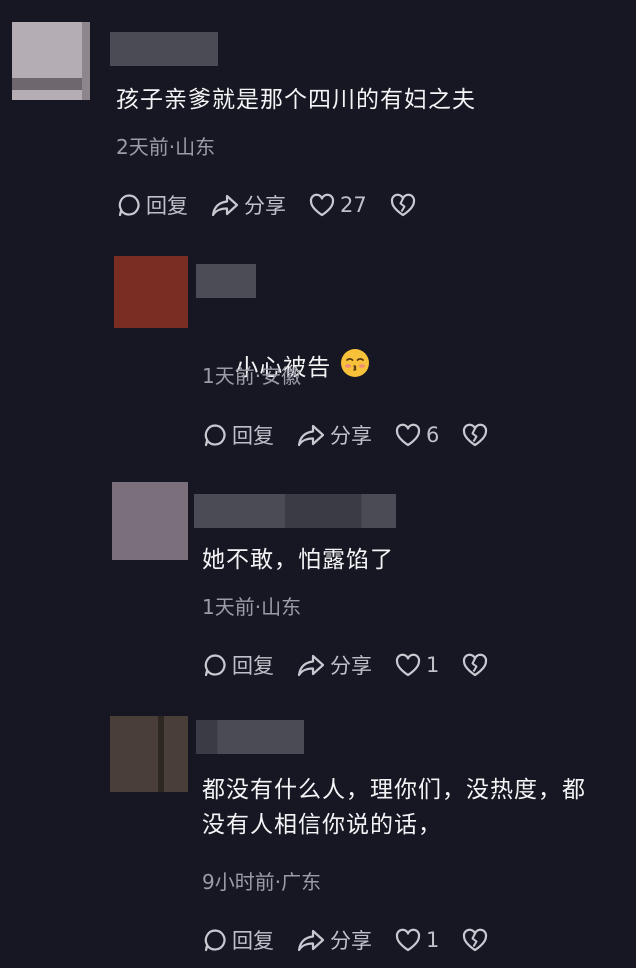 The image size is (636, 968). Describe the element at coordinates (296, 100) in the screenshot. I see `comment-text: 孩子亲爹就是那个四川的有妇之夫` at that location.